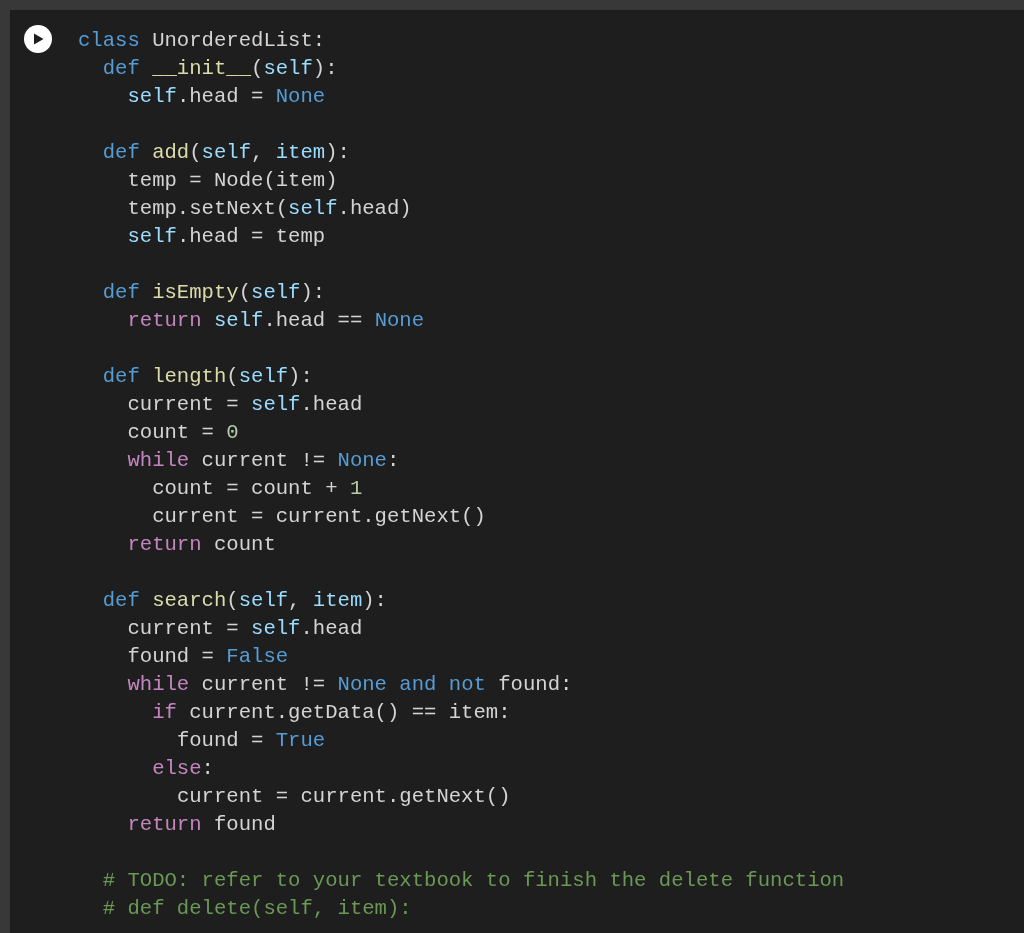  I want to click on play-icon, so click(38, 39).